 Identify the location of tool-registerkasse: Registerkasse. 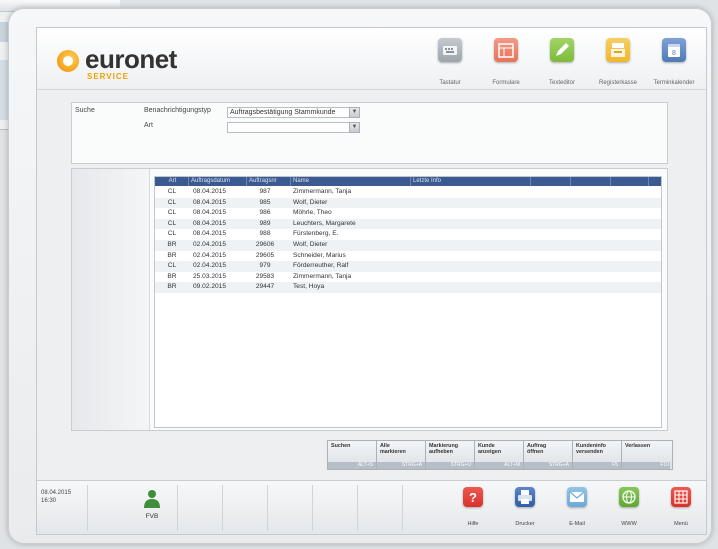
(618, 62).